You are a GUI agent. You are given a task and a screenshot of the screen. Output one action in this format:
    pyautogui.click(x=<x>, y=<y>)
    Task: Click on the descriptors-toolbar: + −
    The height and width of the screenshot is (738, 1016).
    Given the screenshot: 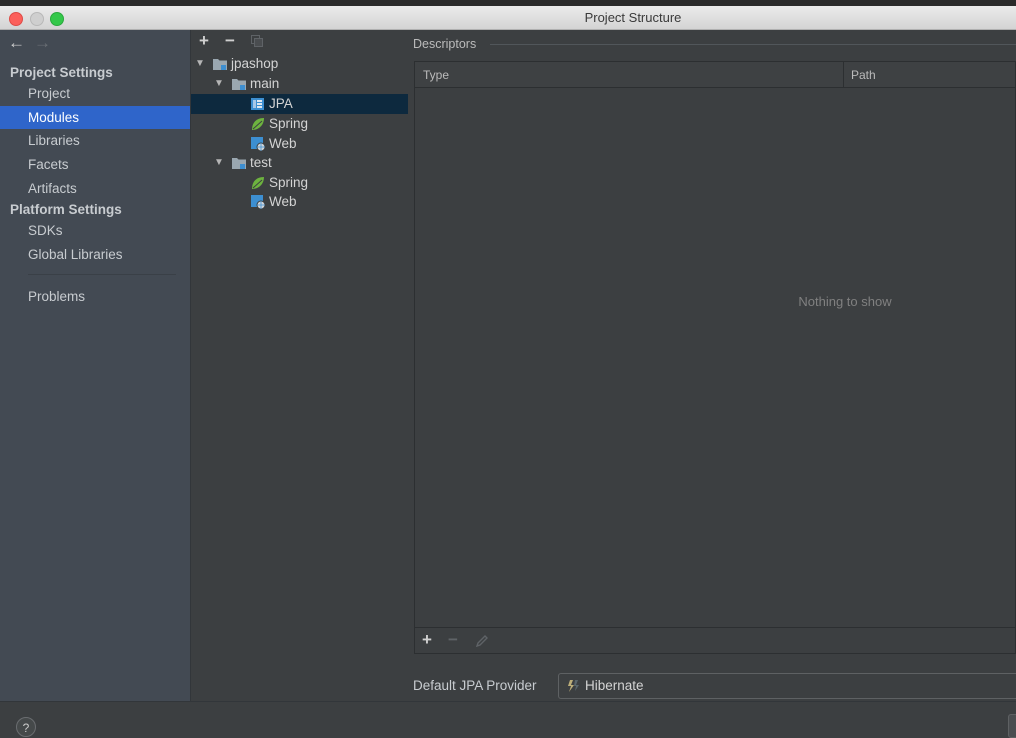 What is the action you would take?
    pyautogui.click(x=715, y=641)
    